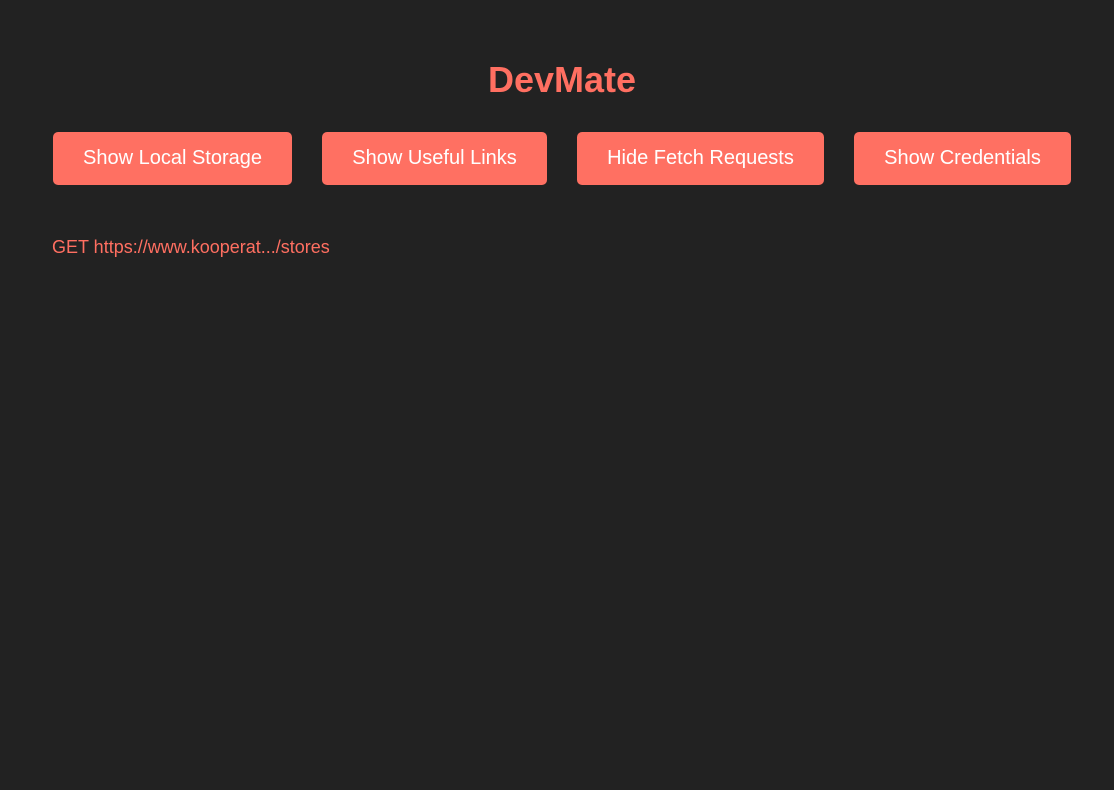  I want to click on hide-fetch-requests-button: Hide Fetch Requests, so click(700, 158).